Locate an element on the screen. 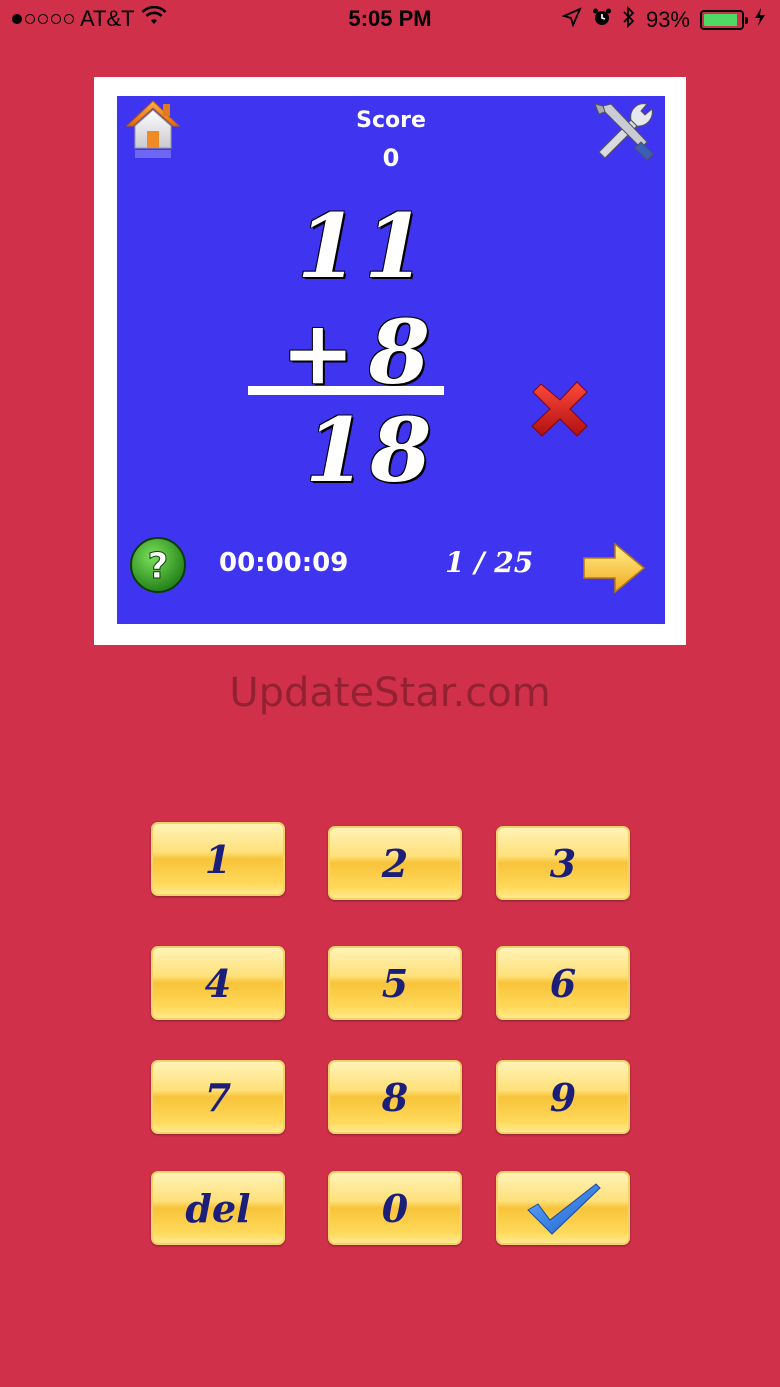  tools-icon is located at coordinates (624, 132).